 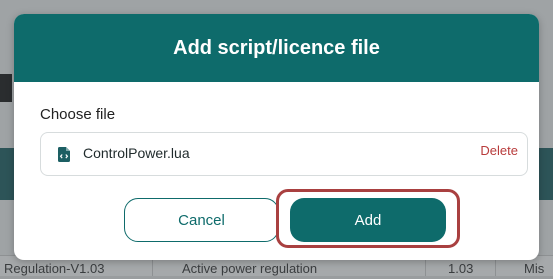 I want to click on file-code-icon, so click(x=64, y=154).